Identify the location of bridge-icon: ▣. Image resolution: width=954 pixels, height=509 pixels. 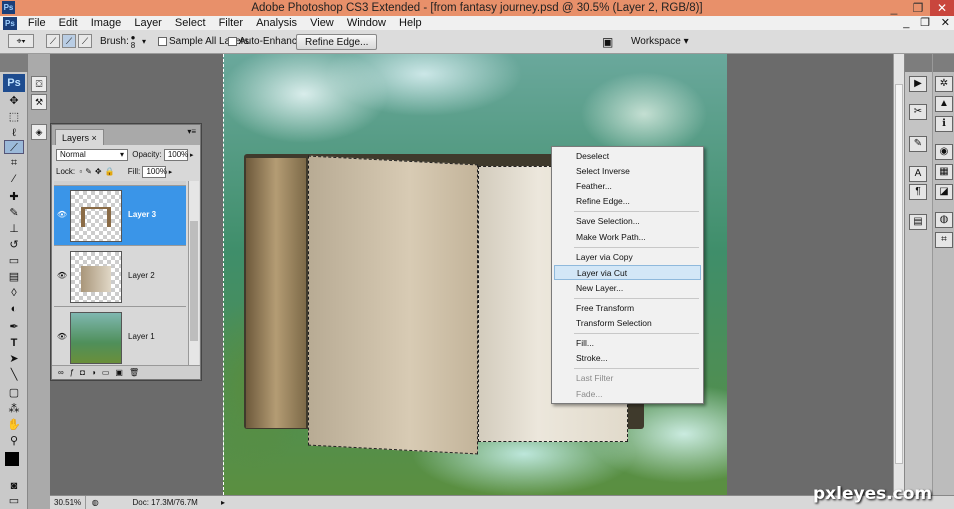
(607, 42).